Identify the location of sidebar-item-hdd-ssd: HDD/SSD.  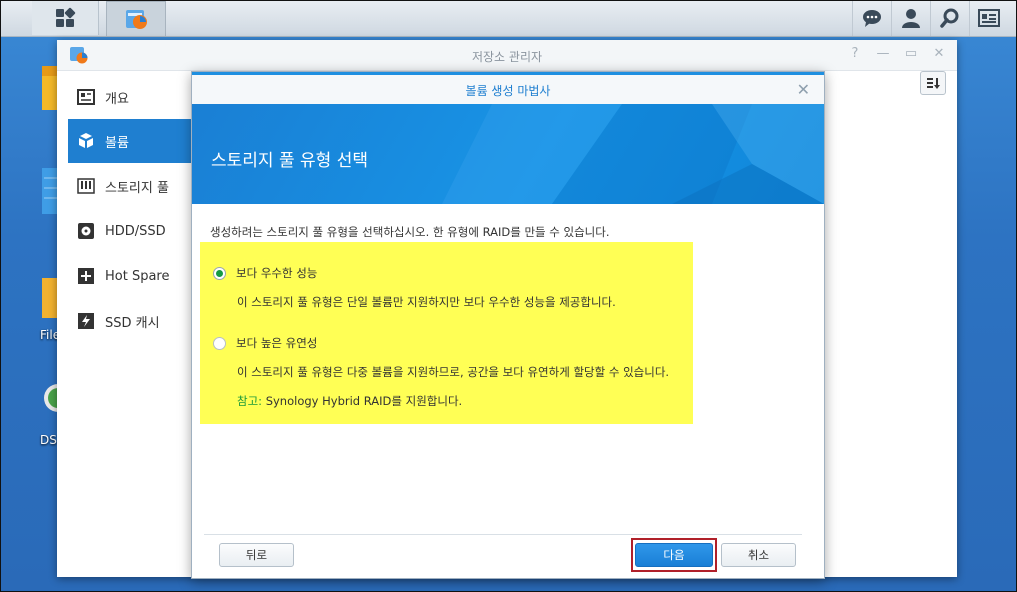
(130, 231).